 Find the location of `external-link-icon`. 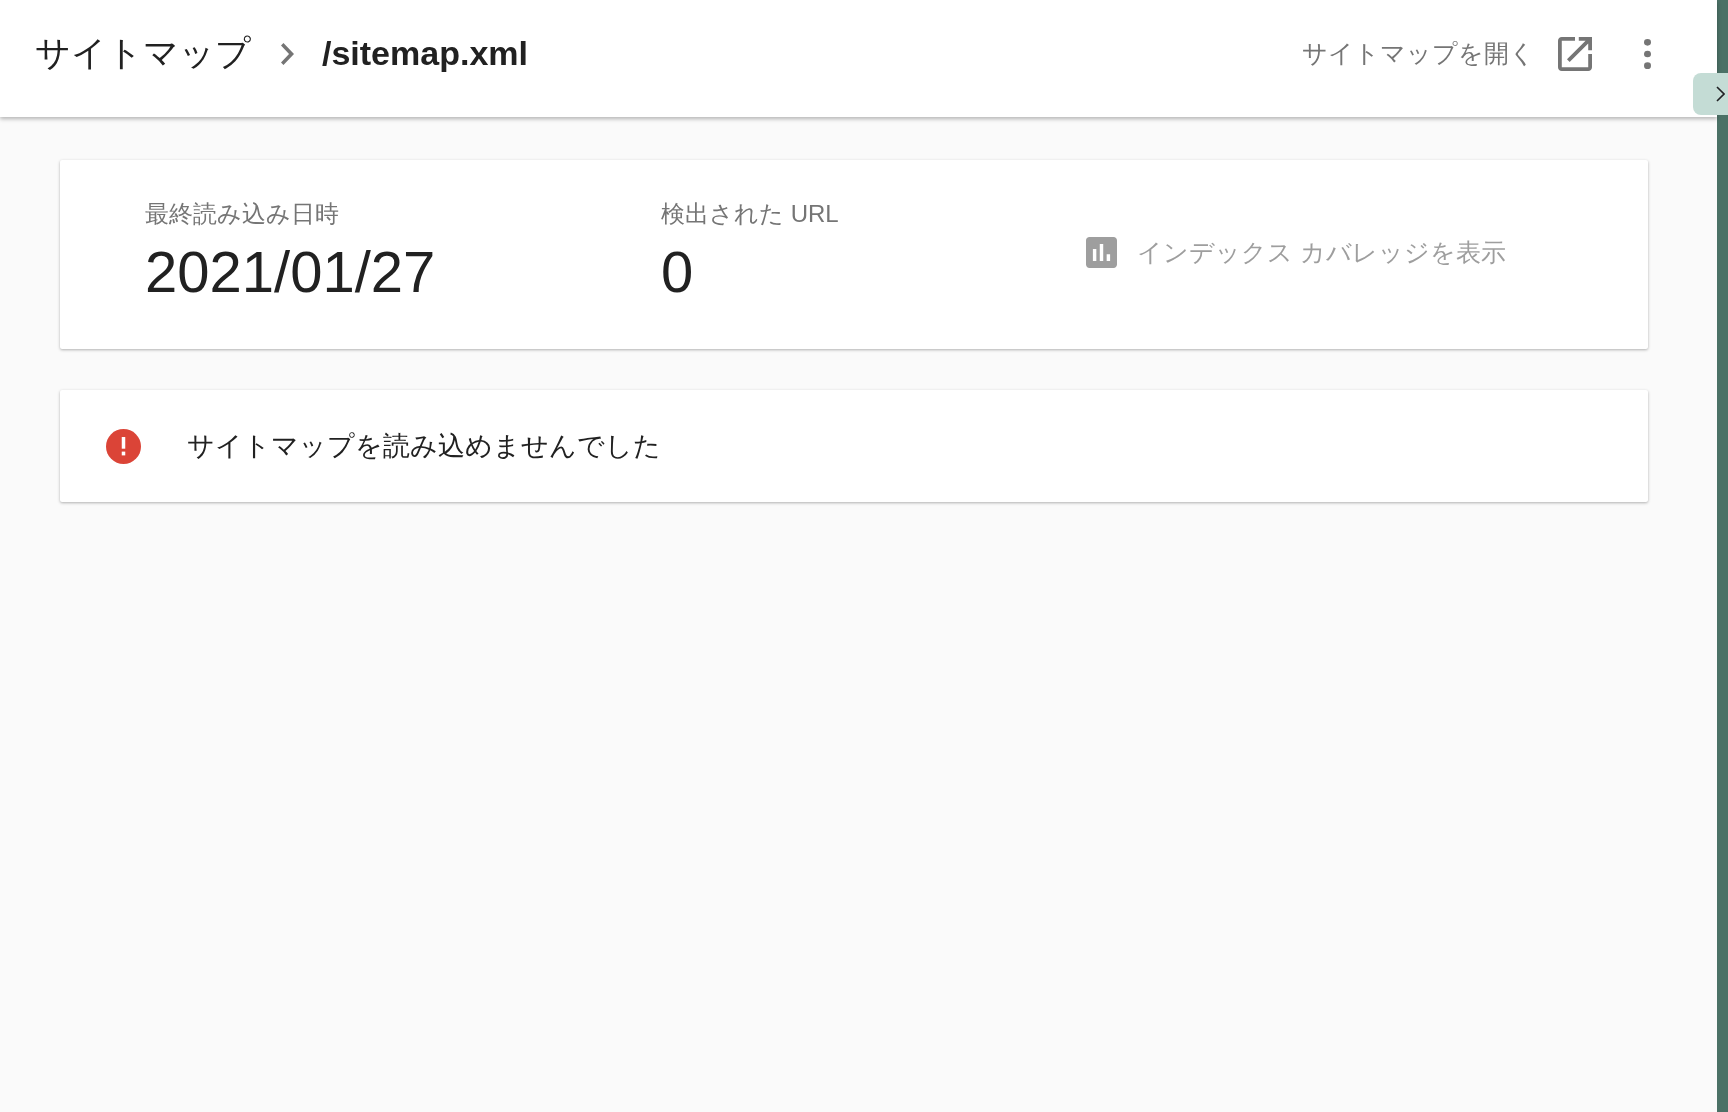

external-link-icon is located at coordinates (1575, 53).